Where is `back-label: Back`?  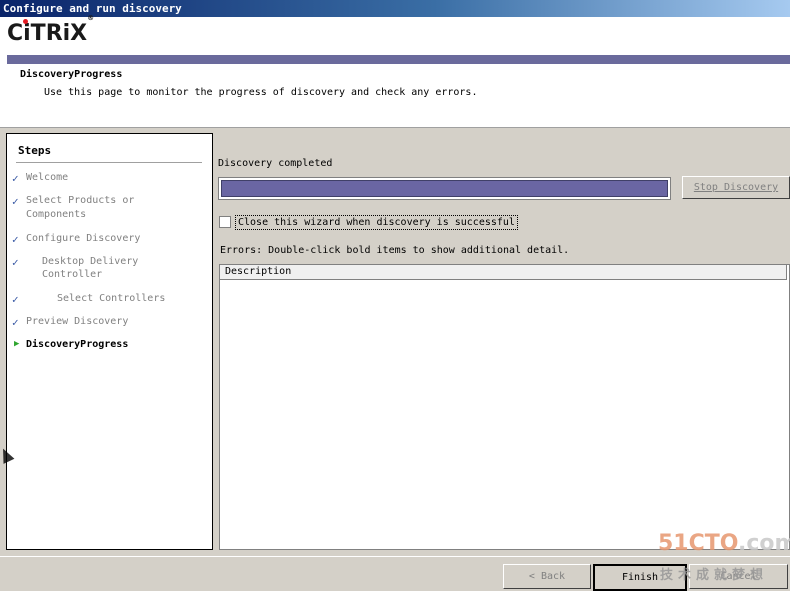
back-label: Back is located at coordinates (553, 576).